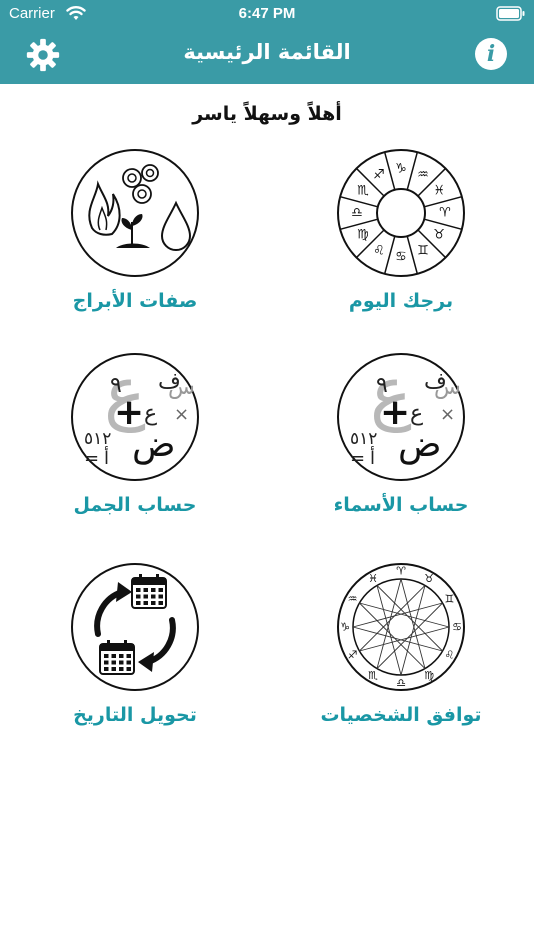 The width and height of the screenshot is (534, 950). I want to click on elements-icon, so click(135, 213).